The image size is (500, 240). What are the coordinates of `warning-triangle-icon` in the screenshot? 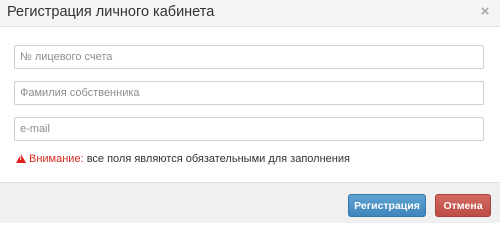 It's located at (21, 158).